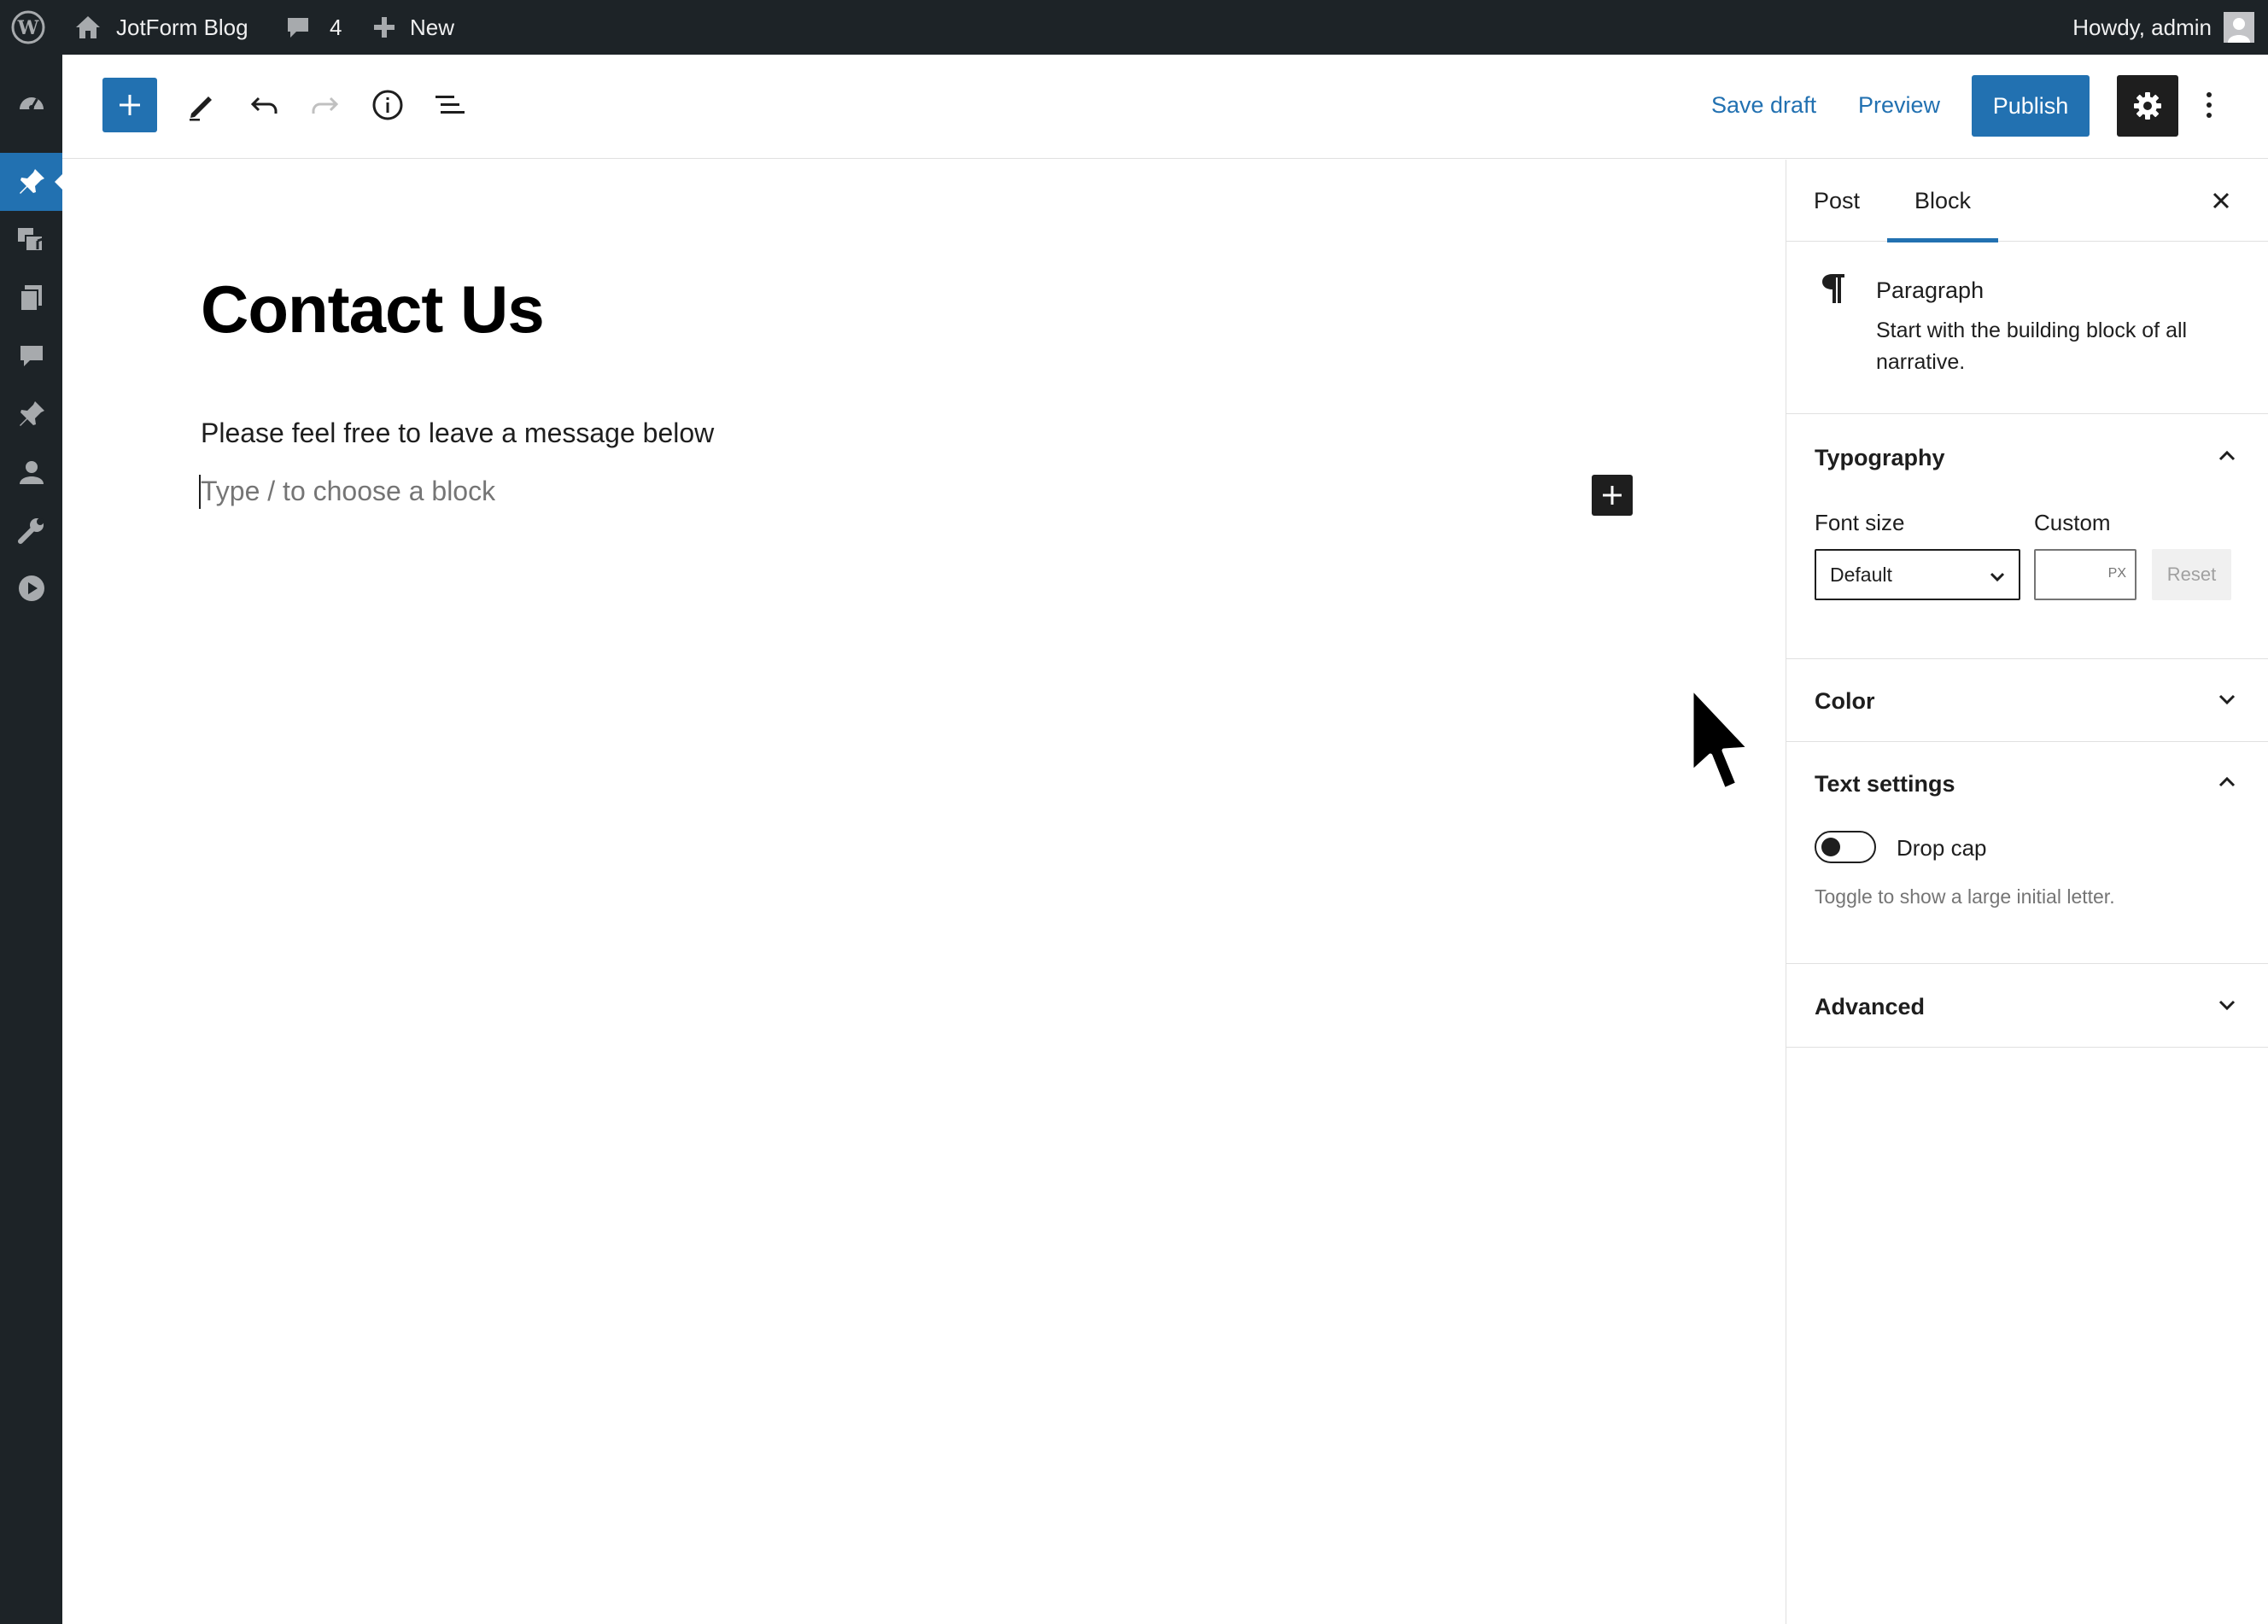 Image resolution: width=2268 pixels, height=1624 pixels. What do you see at coordinates (1917, 574) in the screenshot?
I see `font-size-select: Default` at bounding box center [1917, 574].